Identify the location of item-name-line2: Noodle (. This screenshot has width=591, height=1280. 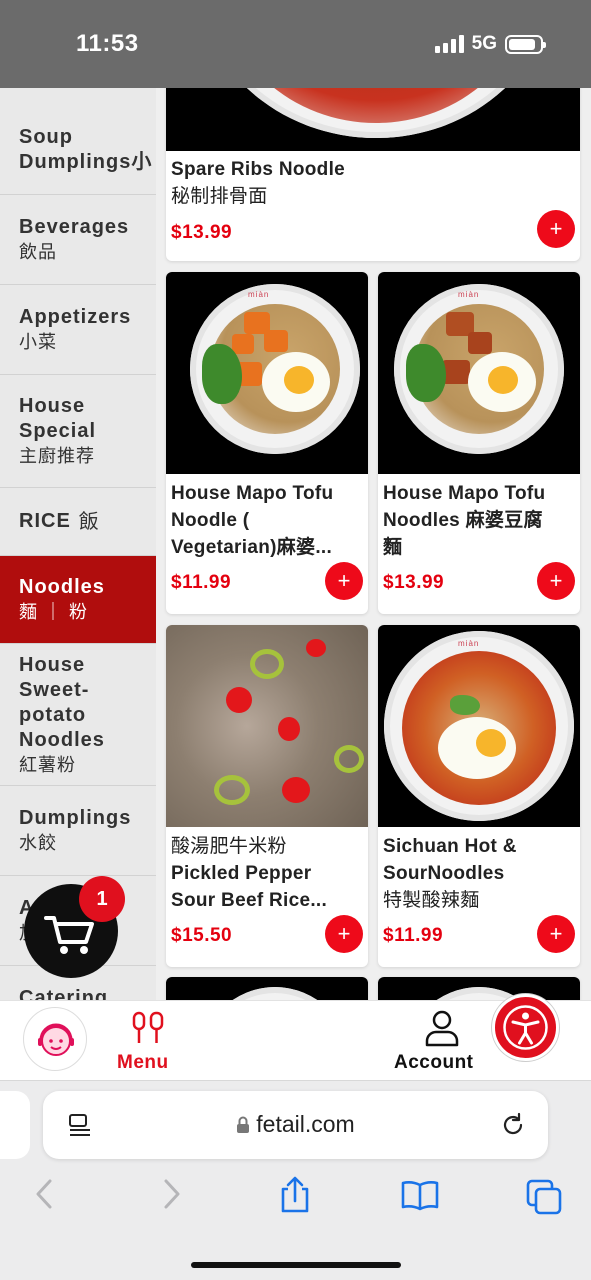
(210, 520).